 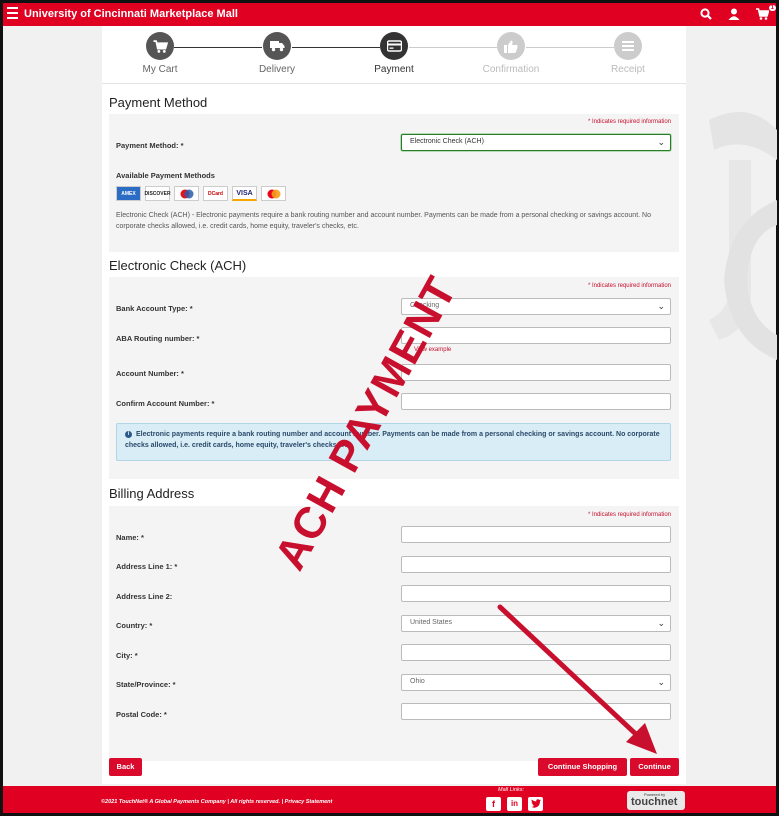 I want to click on step-label: Payment, so click(x=394, y=69).